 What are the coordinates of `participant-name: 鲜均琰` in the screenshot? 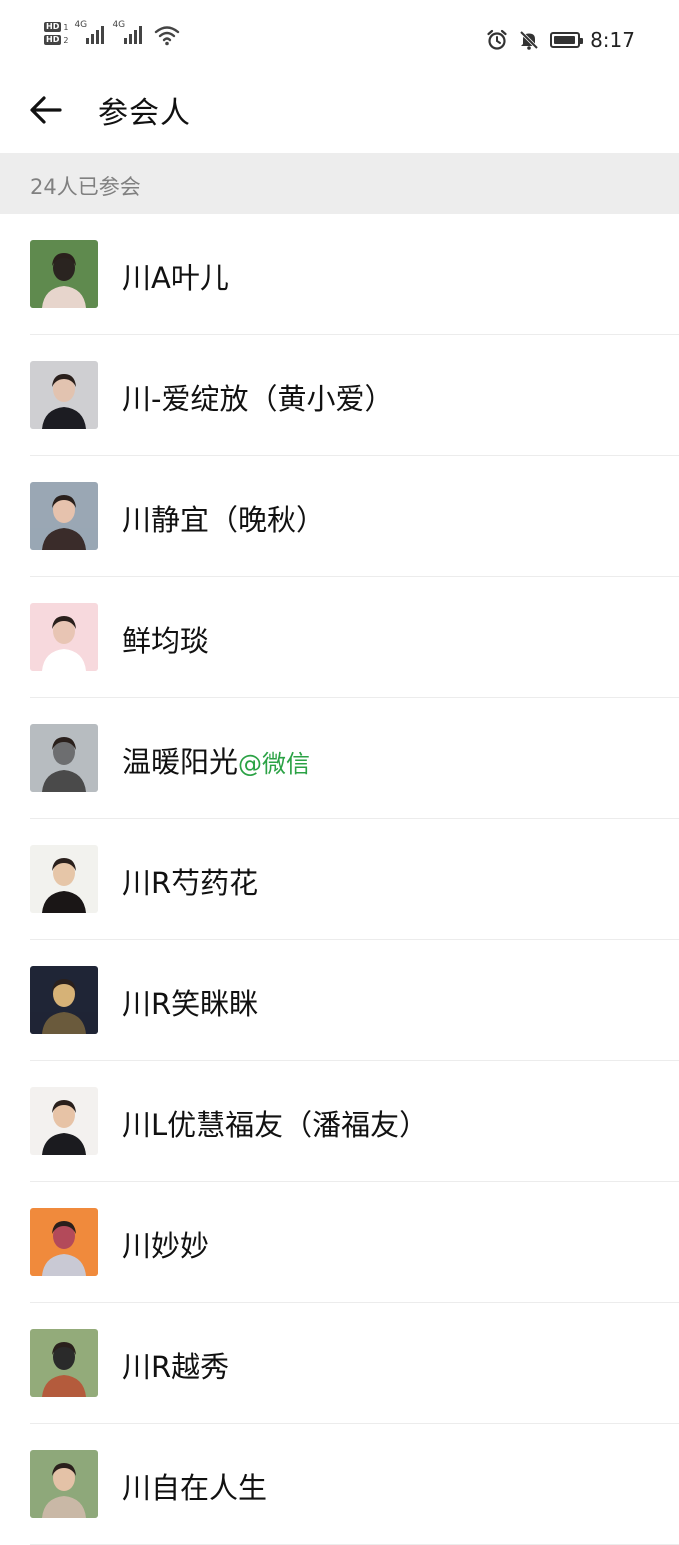 It's located at (165, 639).